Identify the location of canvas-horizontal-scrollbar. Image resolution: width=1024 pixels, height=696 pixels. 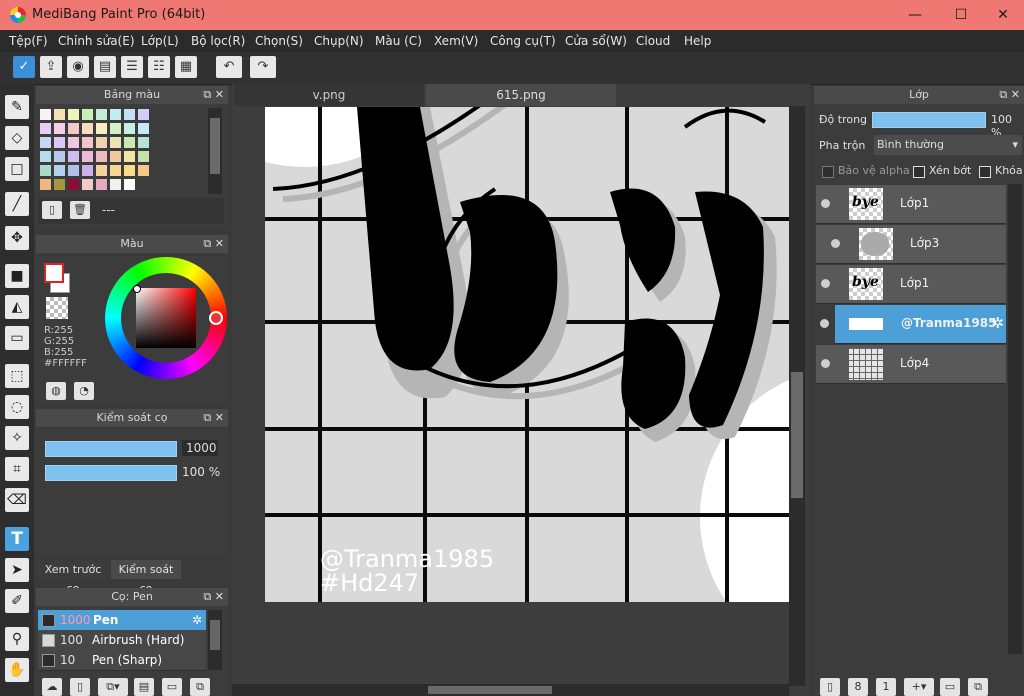
(510, 690).